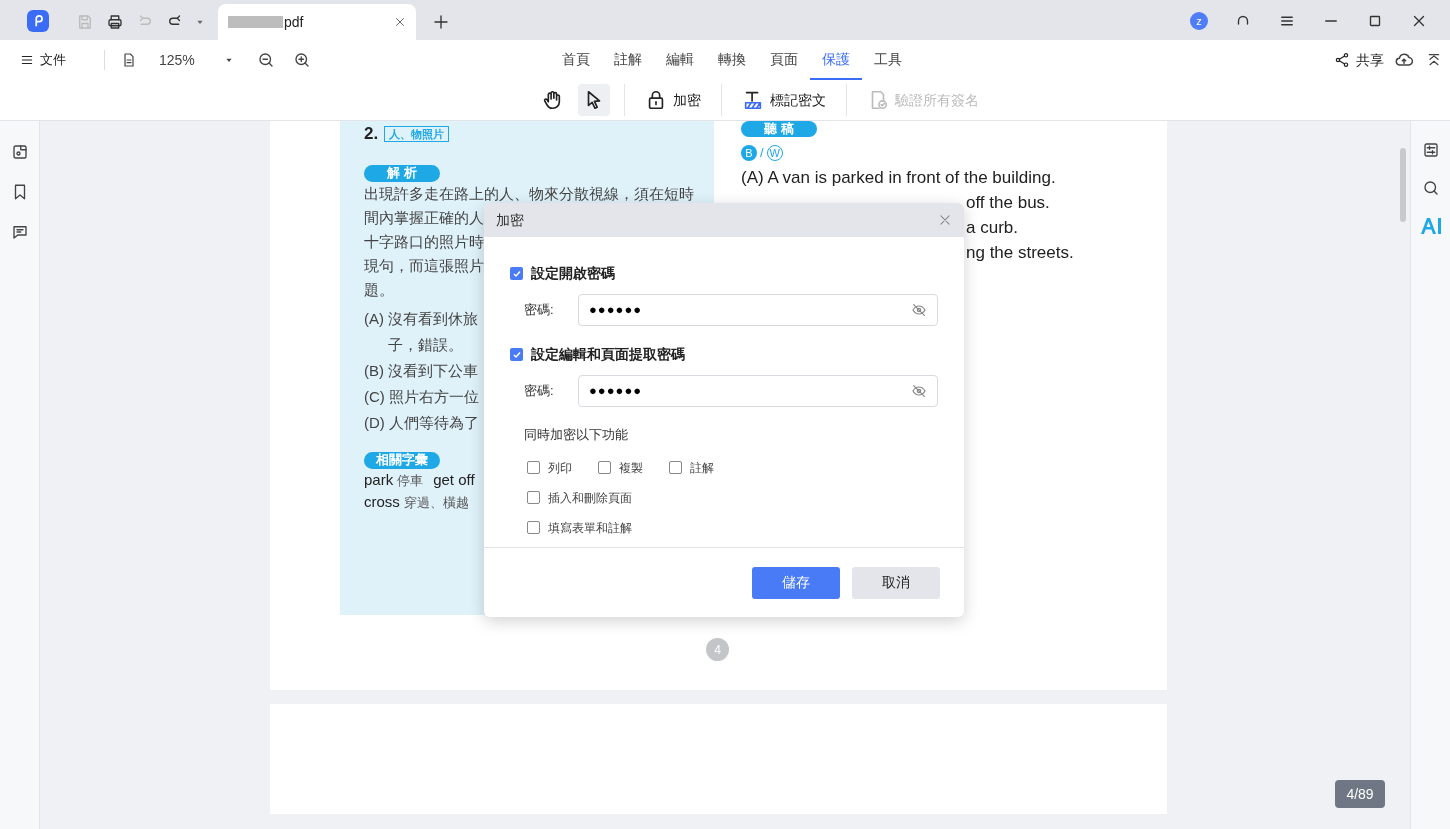 The height and width of the screenshot is (829, 1450). What do you see at coordinates (302, 60) in the screenshot?
I see `zoom-in-icon` at bounding box center [302, 60].